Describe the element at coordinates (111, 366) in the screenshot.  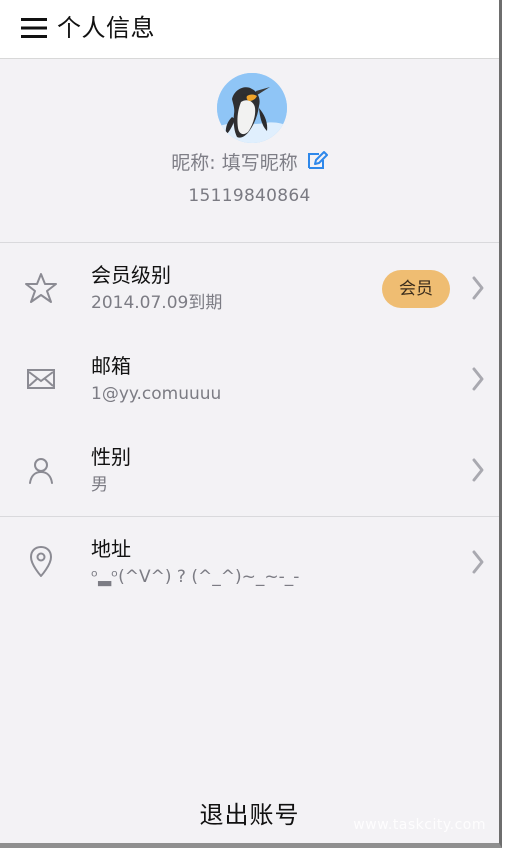
I see `email-title: 邮箱` at that location.